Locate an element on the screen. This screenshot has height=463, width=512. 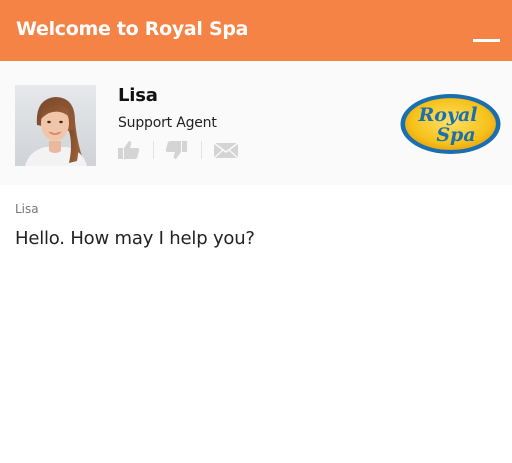
logo-word-spa: Spa is located at coordinates (455, 135).